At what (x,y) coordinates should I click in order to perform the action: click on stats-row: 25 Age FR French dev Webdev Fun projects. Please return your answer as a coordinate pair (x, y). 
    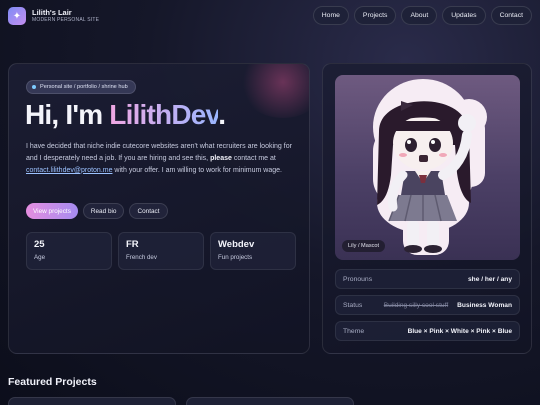
    Looking at the image, I should click on (161, 251).